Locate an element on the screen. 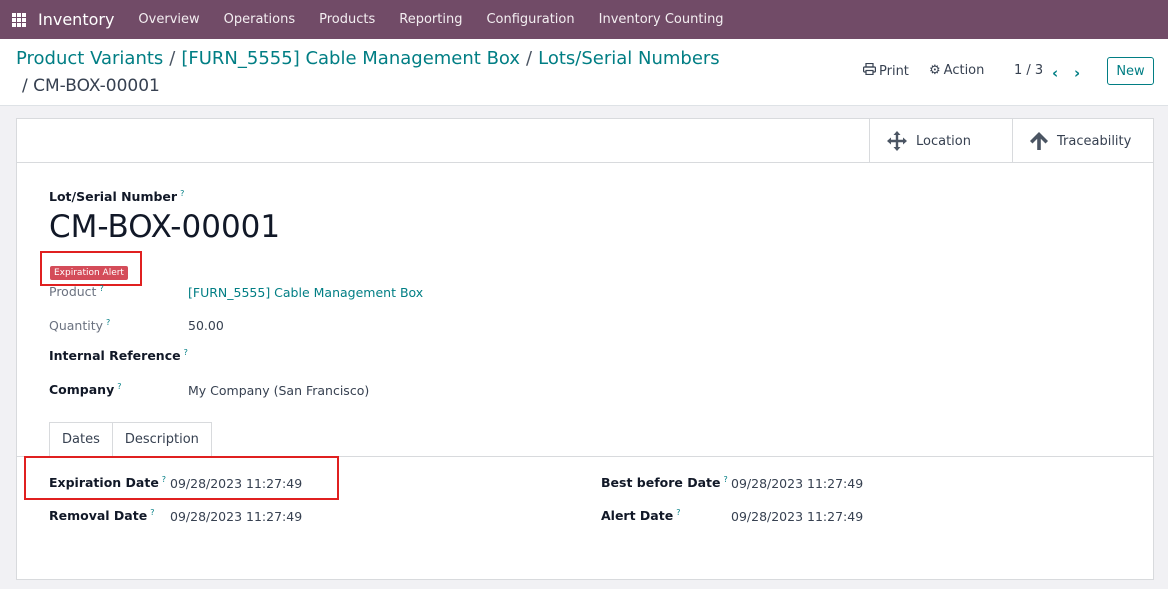 The width and height of the screenshot is (1168, 589). menu-item-configuration: Configuration is located at coordinates (530, 19).